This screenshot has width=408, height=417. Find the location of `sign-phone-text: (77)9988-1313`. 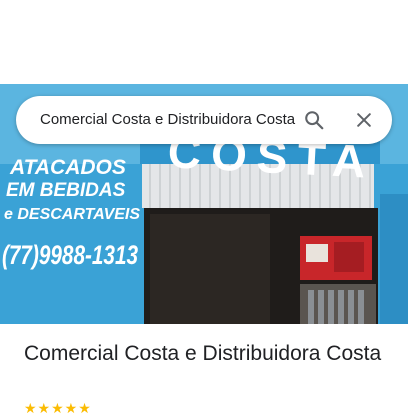

sign-phone-text: (77)9988-1313 is located at coordinates (70, 255).